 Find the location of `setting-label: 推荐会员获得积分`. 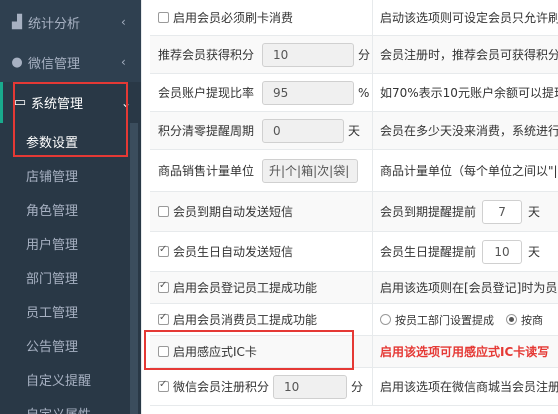

setting-label: 推荐会员获得积分 is located at coordinates (206, 55).